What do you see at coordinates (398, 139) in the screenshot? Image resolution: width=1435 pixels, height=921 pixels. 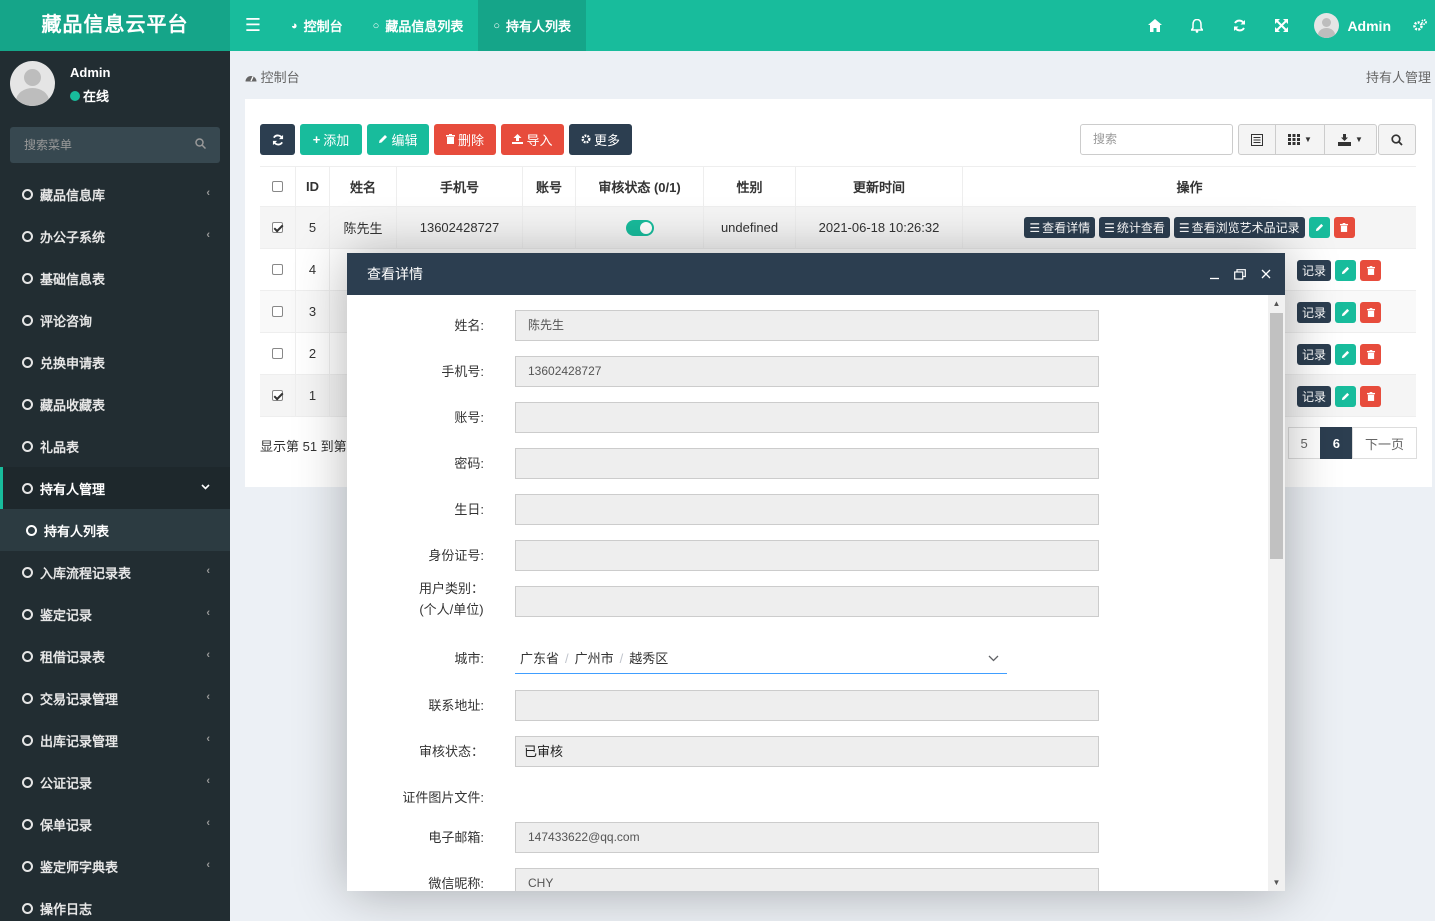 I see `edit-button: 编辑` at bounding box center [398, 139].